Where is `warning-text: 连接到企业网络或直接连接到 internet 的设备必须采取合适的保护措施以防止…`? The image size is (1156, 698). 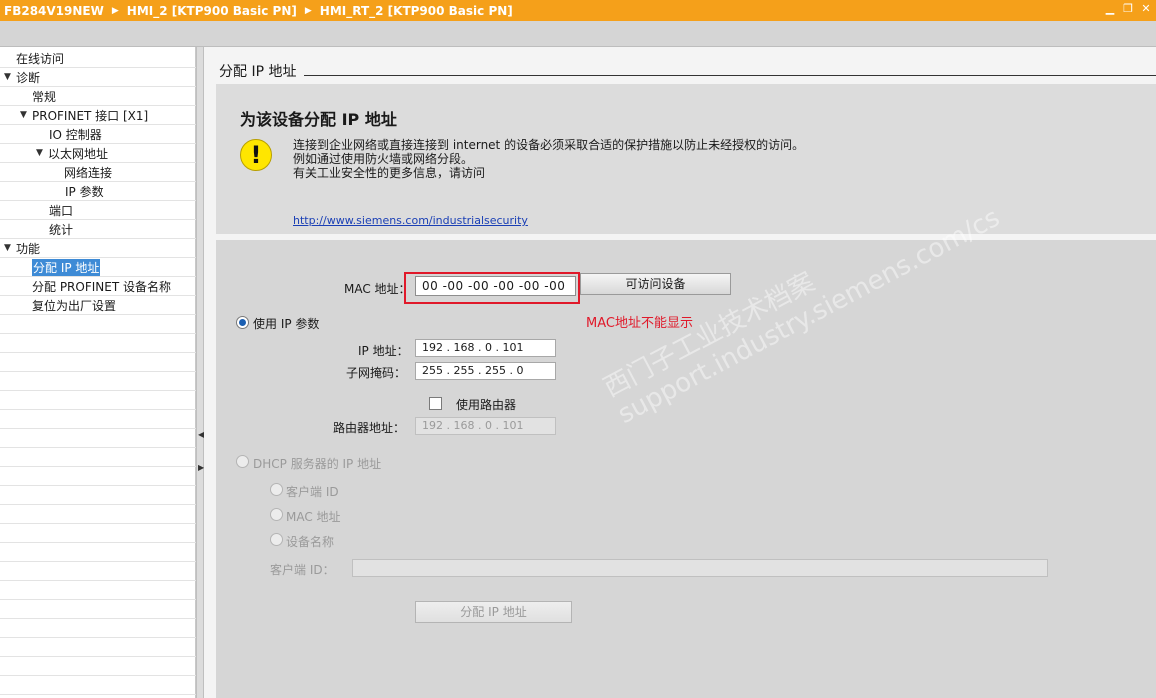 warning-text: 连接到企业网络或直接连接到 internet 的设备必须采取合适的保护措施以防止… is located at coordinates (563, 159).